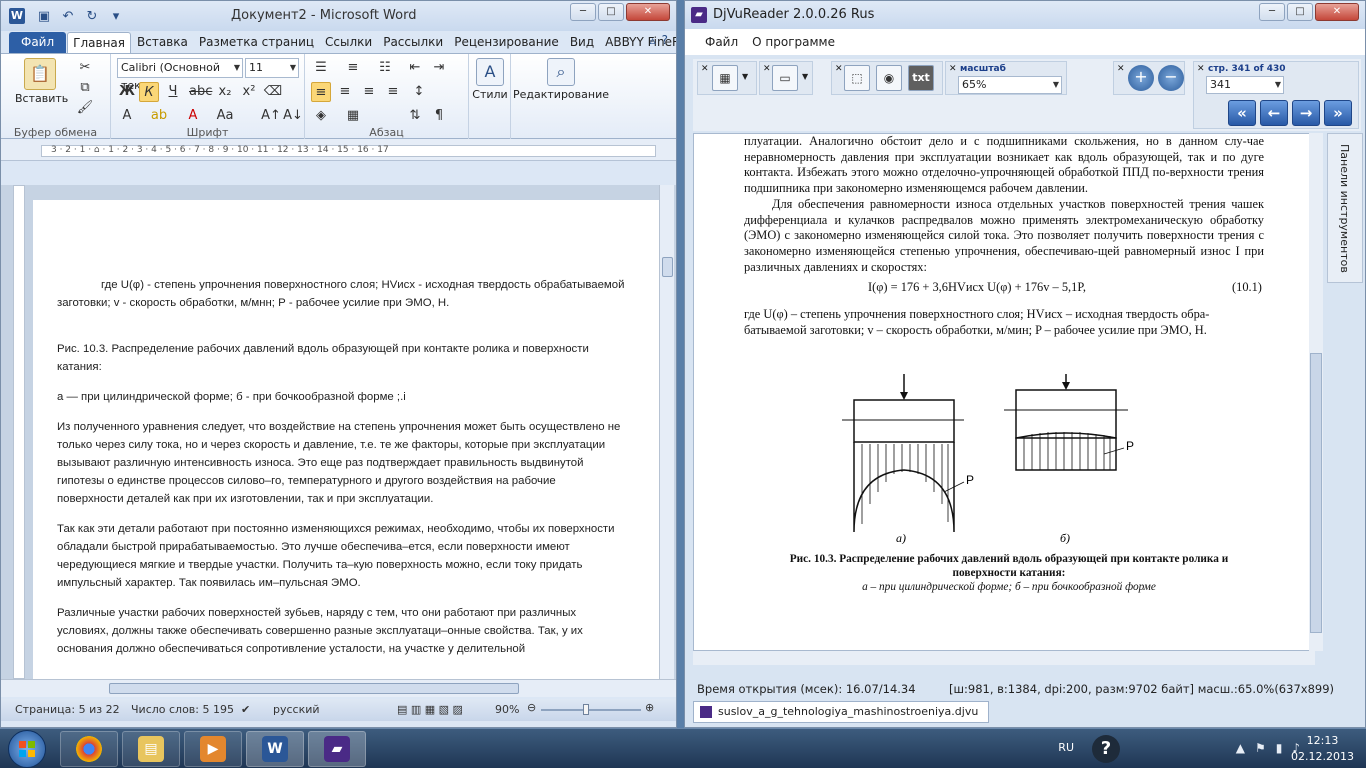  Describe the element at coordinates (193, 116) in the screenshot. I see `font-color-icon: A` at that location.